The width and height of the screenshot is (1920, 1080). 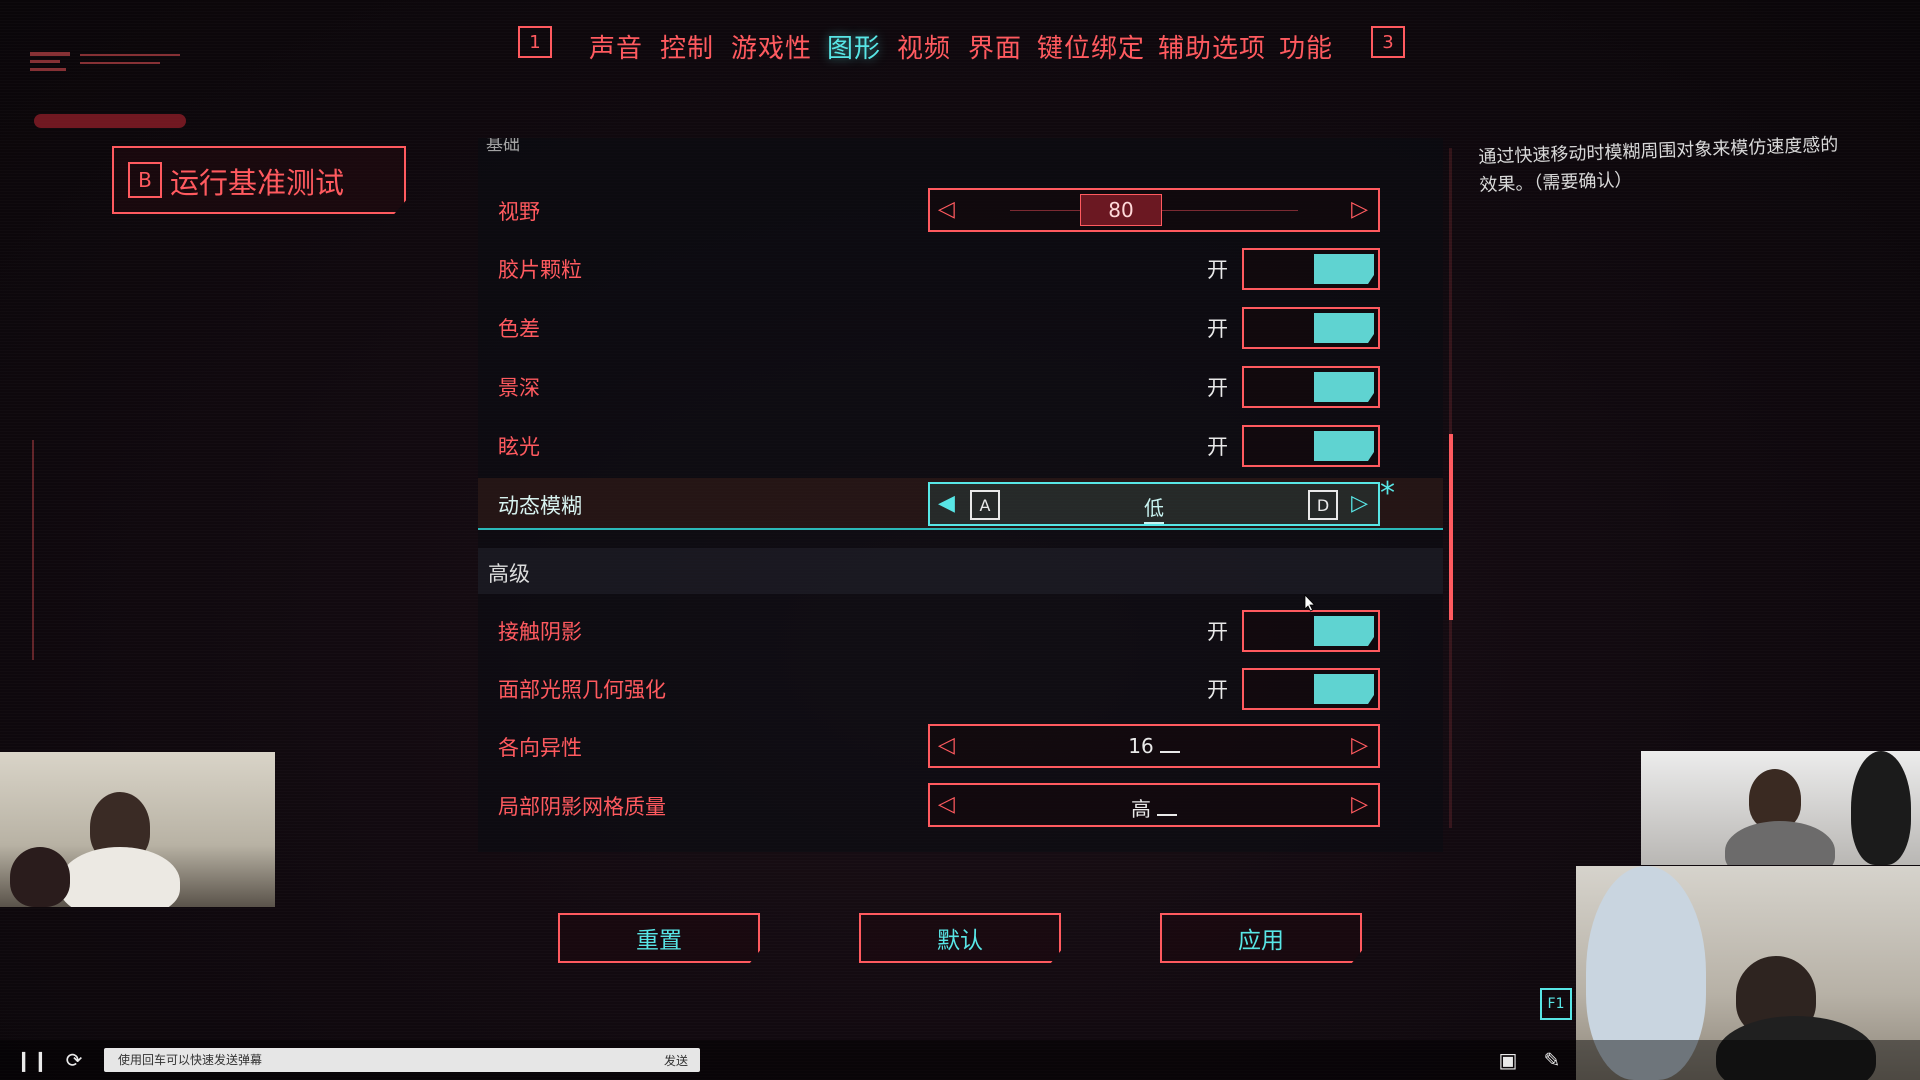 What do you see at coordinates (1154, 510) in the screenshot?
I see `motion-blur-value: 低` at bounding box center [1154, 510].